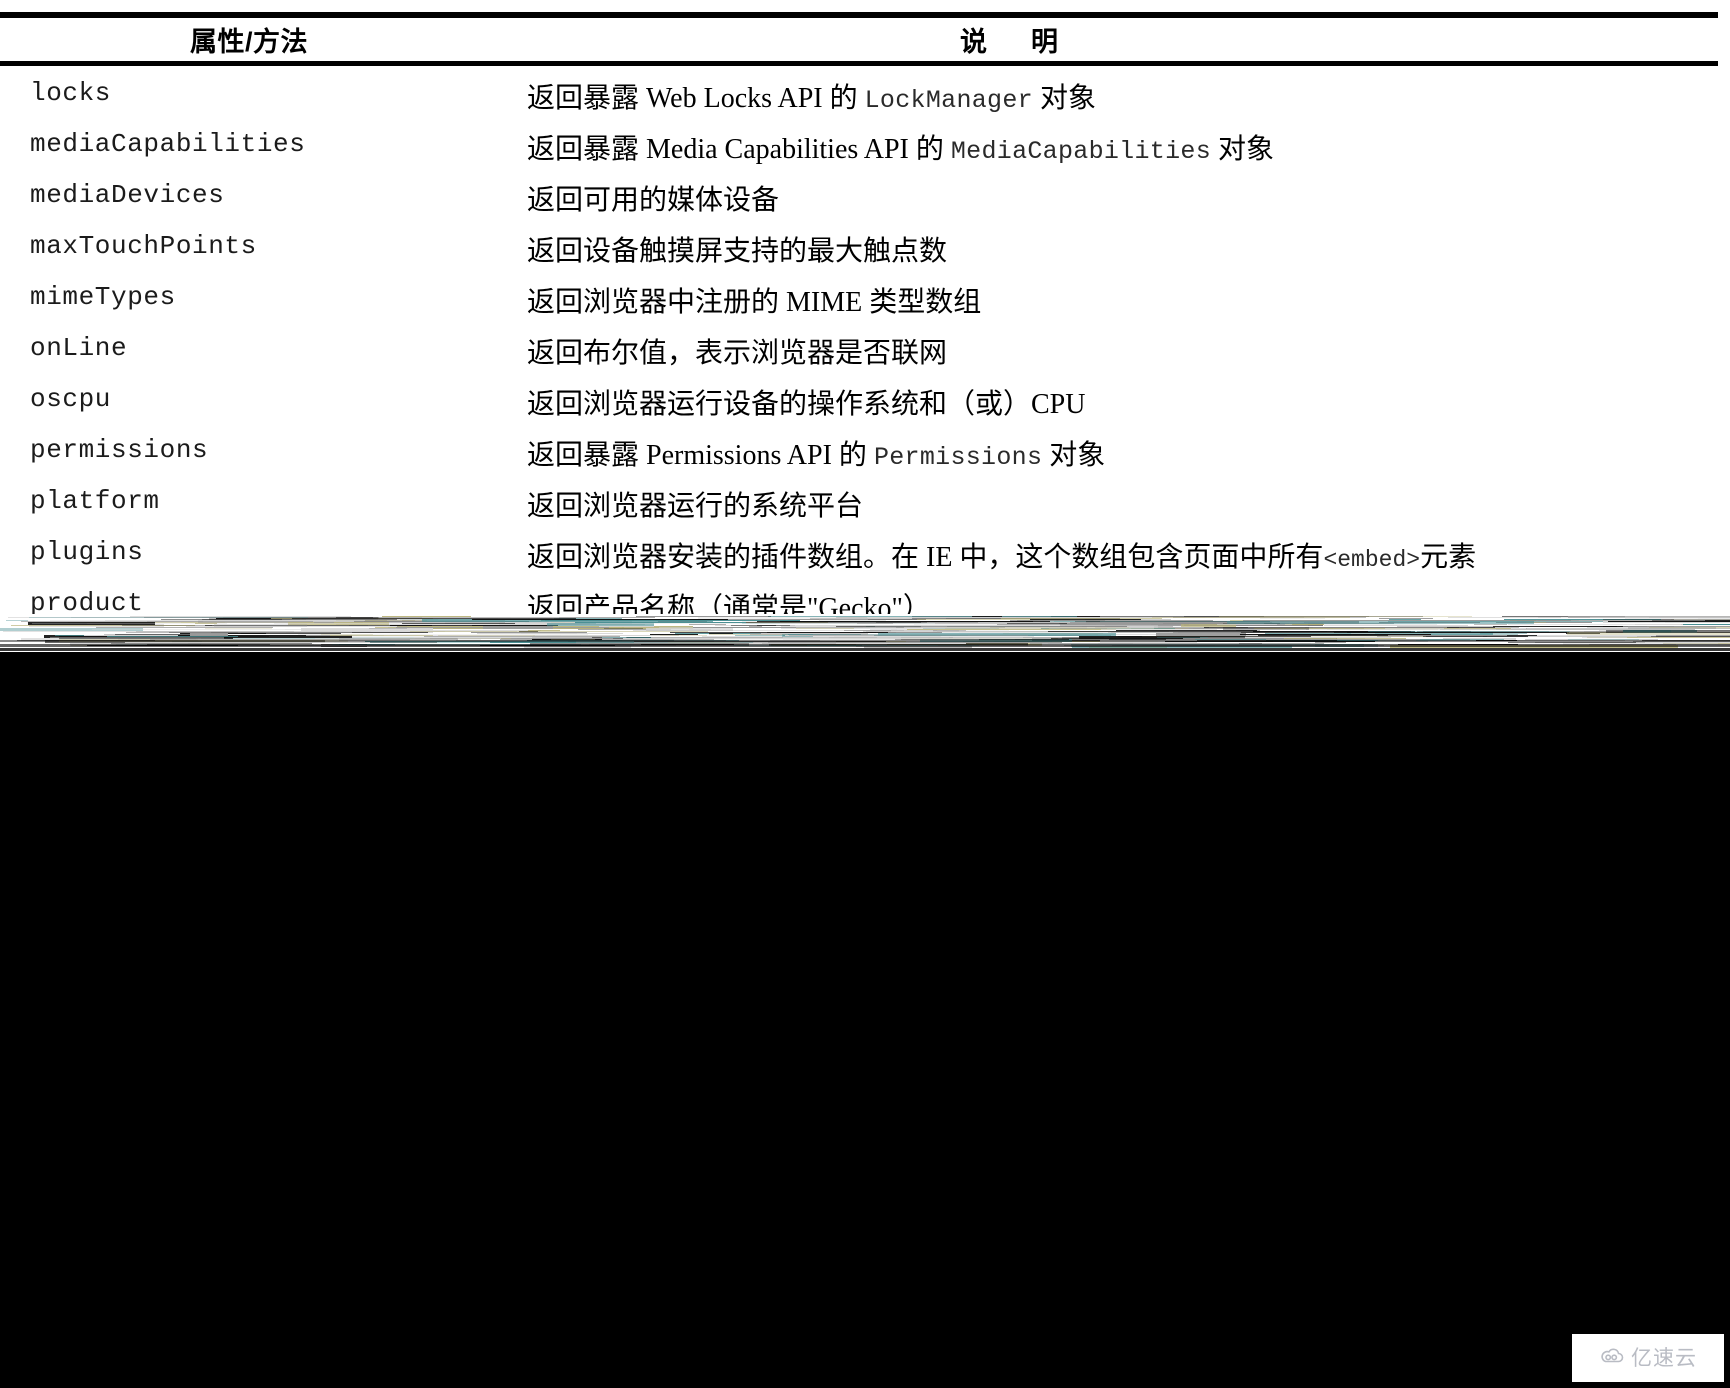 Image resolution: width=1730 pixels, height=1388 pixels. What do you see at coordinates (865, 505) in the screenshot?
I see `table-row: platform 返回浏览器运行的系统平台` at bounding box center [865, 505].